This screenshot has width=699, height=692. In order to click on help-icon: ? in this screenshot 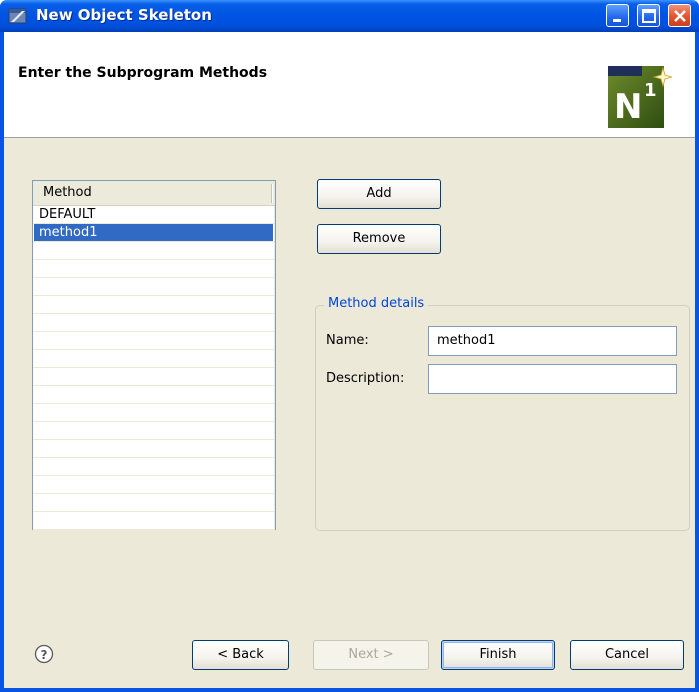, I will do `click(44, 654)`.